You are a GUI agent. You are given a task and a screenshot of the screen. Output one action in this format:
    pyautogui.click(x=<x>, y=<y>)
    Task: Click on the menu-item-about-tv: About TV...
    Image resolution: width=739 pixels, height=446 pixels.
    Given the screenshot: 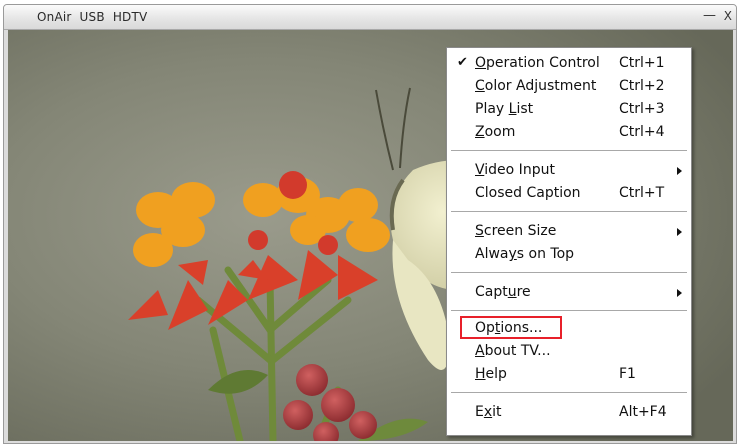 What is the action you would take?
    pyautogui.click(x=569, y=351)
    